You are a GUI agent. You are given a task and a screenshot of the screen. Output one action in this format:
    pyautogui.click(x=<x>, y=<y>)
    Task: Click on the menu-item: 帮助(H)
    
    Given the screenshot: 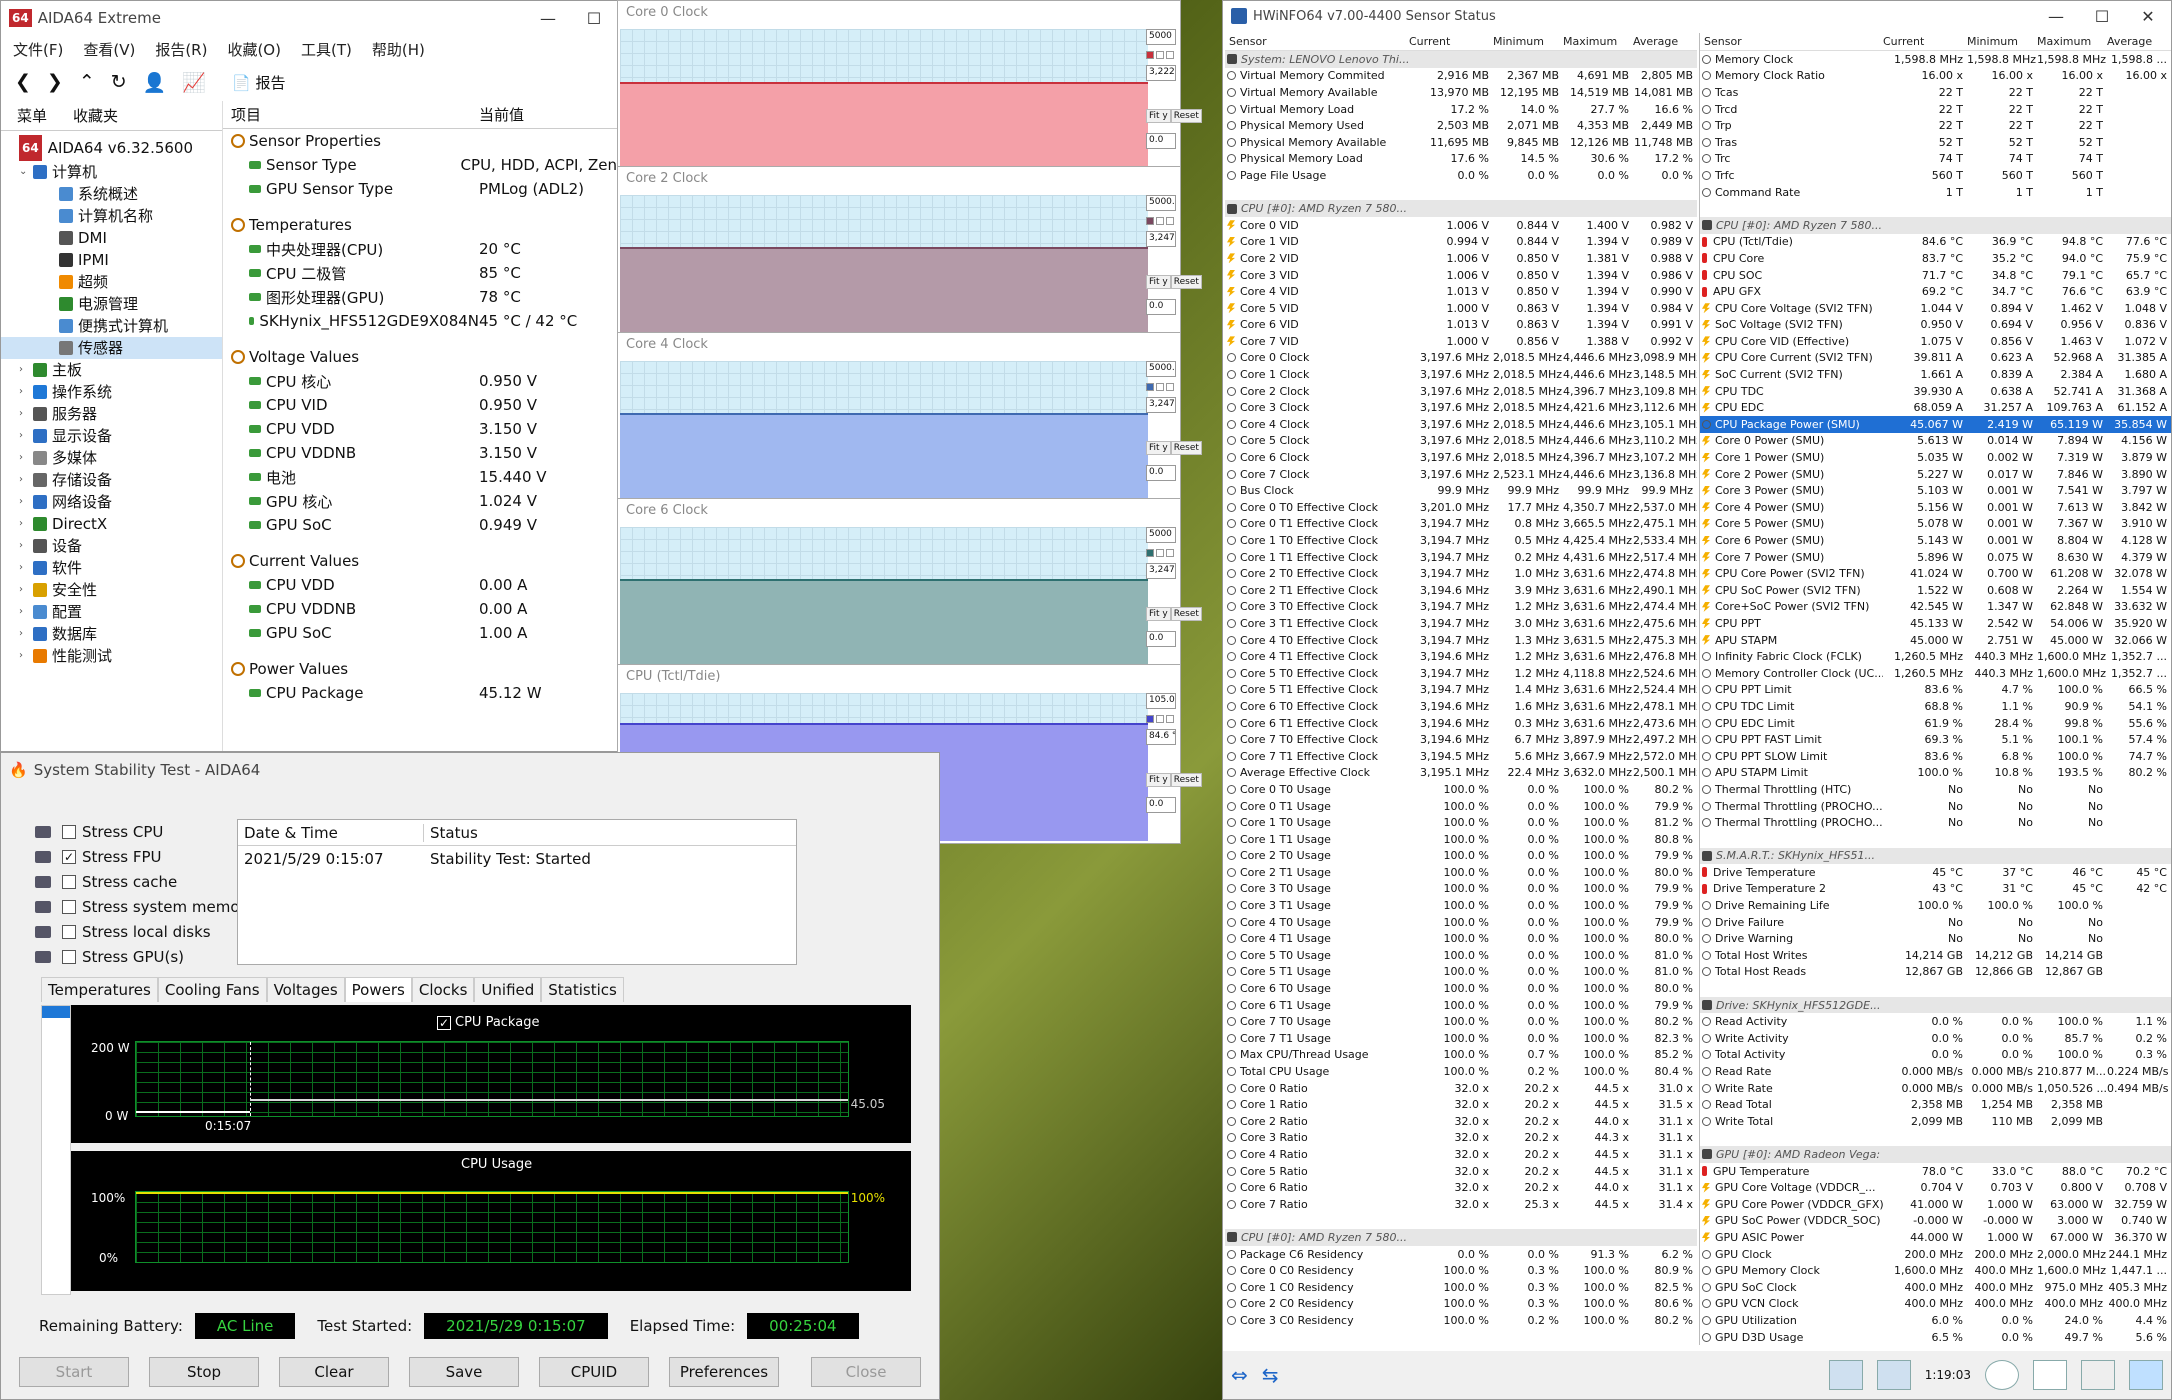 What is the action you would take?
    pyautogui.click(x=398, y=49)
    